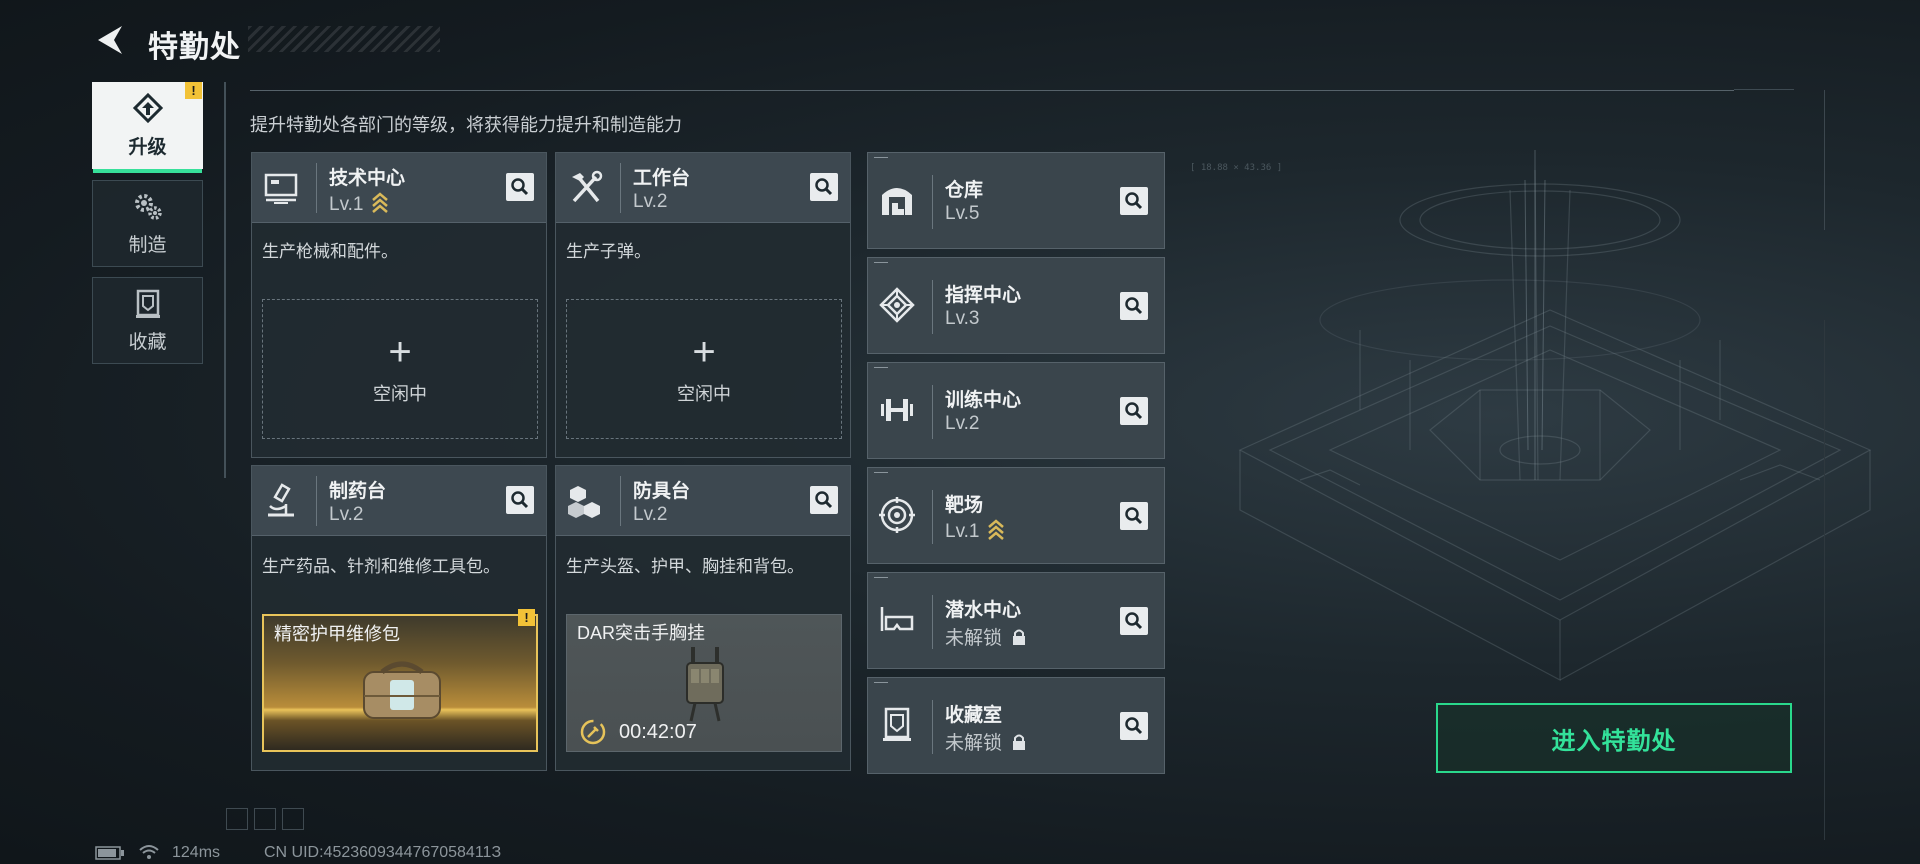  What do you see at coordinates (196, 852) in the screenshot?
I see `ping-readout: 124ms` at bounding box center [196, 852].